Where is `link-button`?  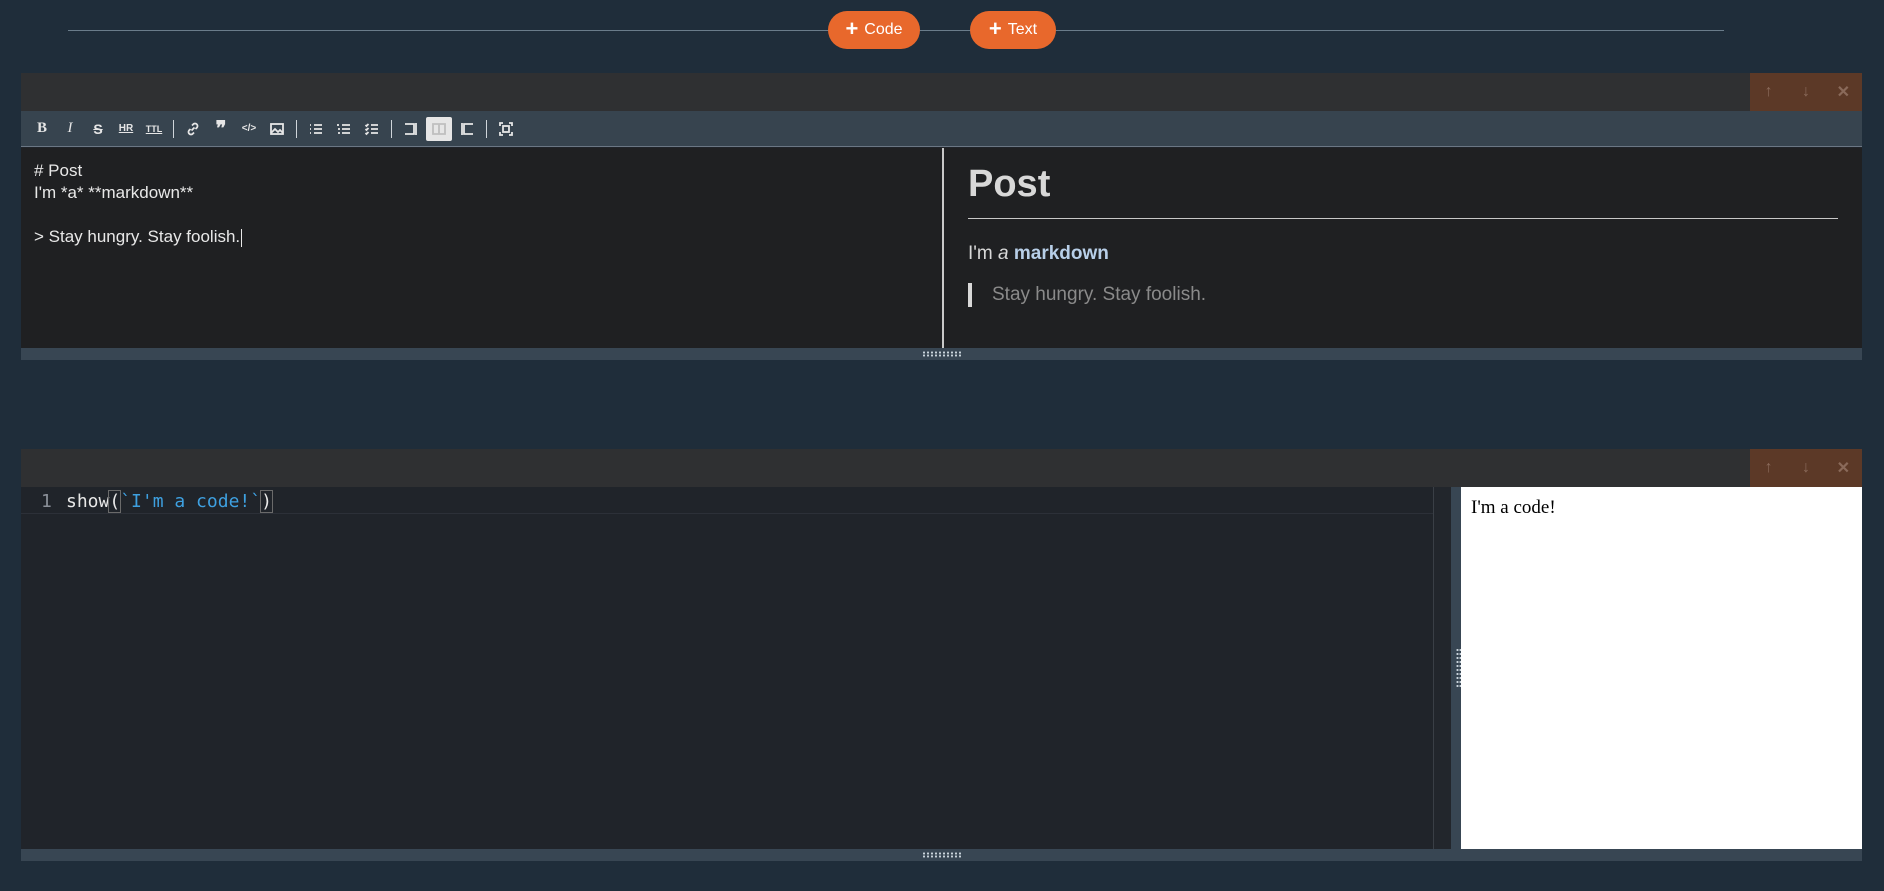 link-button is located at coordinates (193, 129).